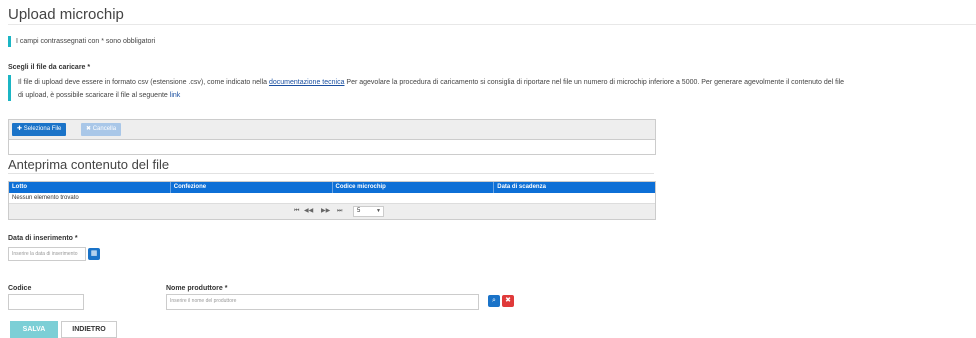  Describe the element at coordinates (296, 211) in the screenshot. I see `first-page-icon: ⏮` at that location.